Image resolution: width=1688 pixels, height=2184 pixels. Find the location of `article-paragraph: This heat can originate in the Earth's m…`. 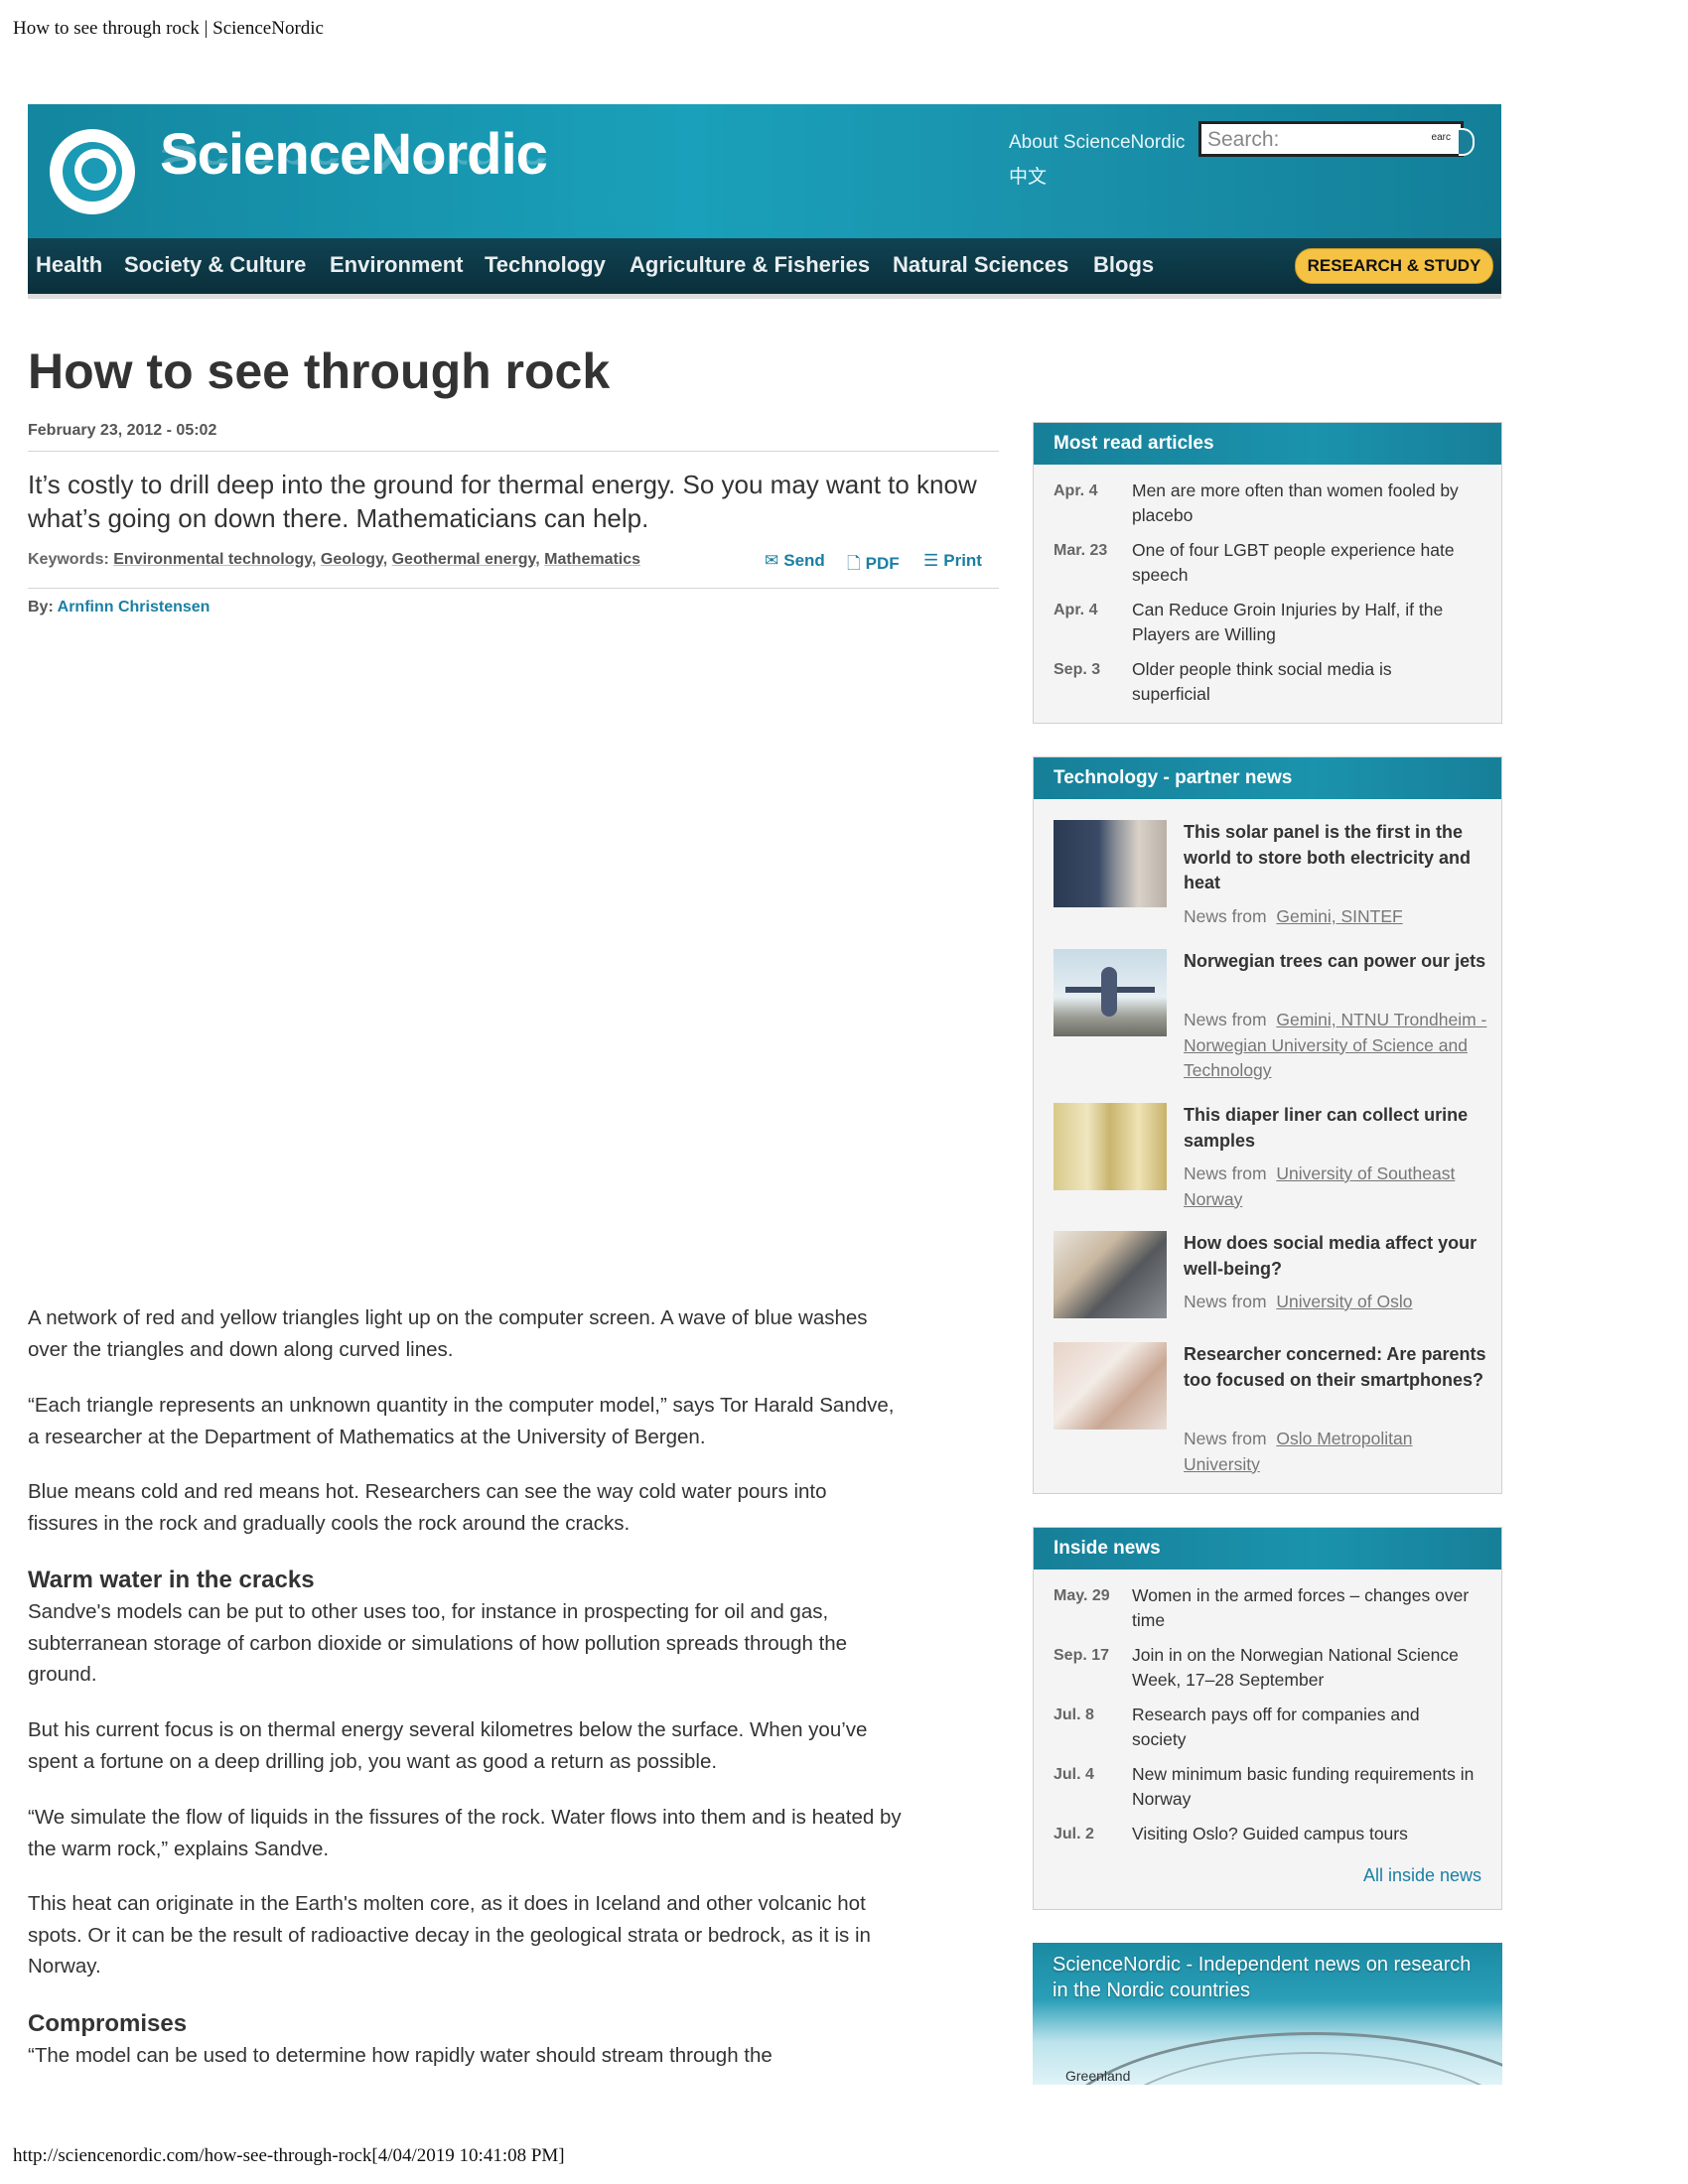

article-paragraph: This heat can originate in the Earth's m… is located at coordinates (449, 1935).